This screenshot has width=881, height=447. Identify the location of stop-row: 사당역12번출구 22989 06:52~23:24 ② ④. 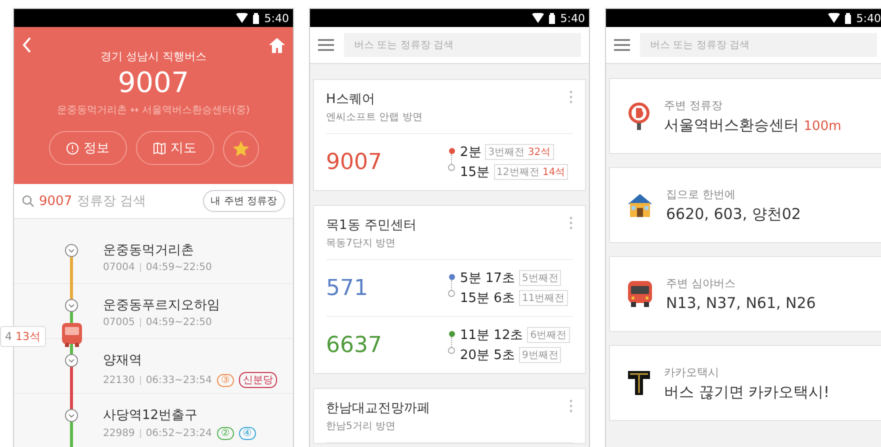
(153, 420).